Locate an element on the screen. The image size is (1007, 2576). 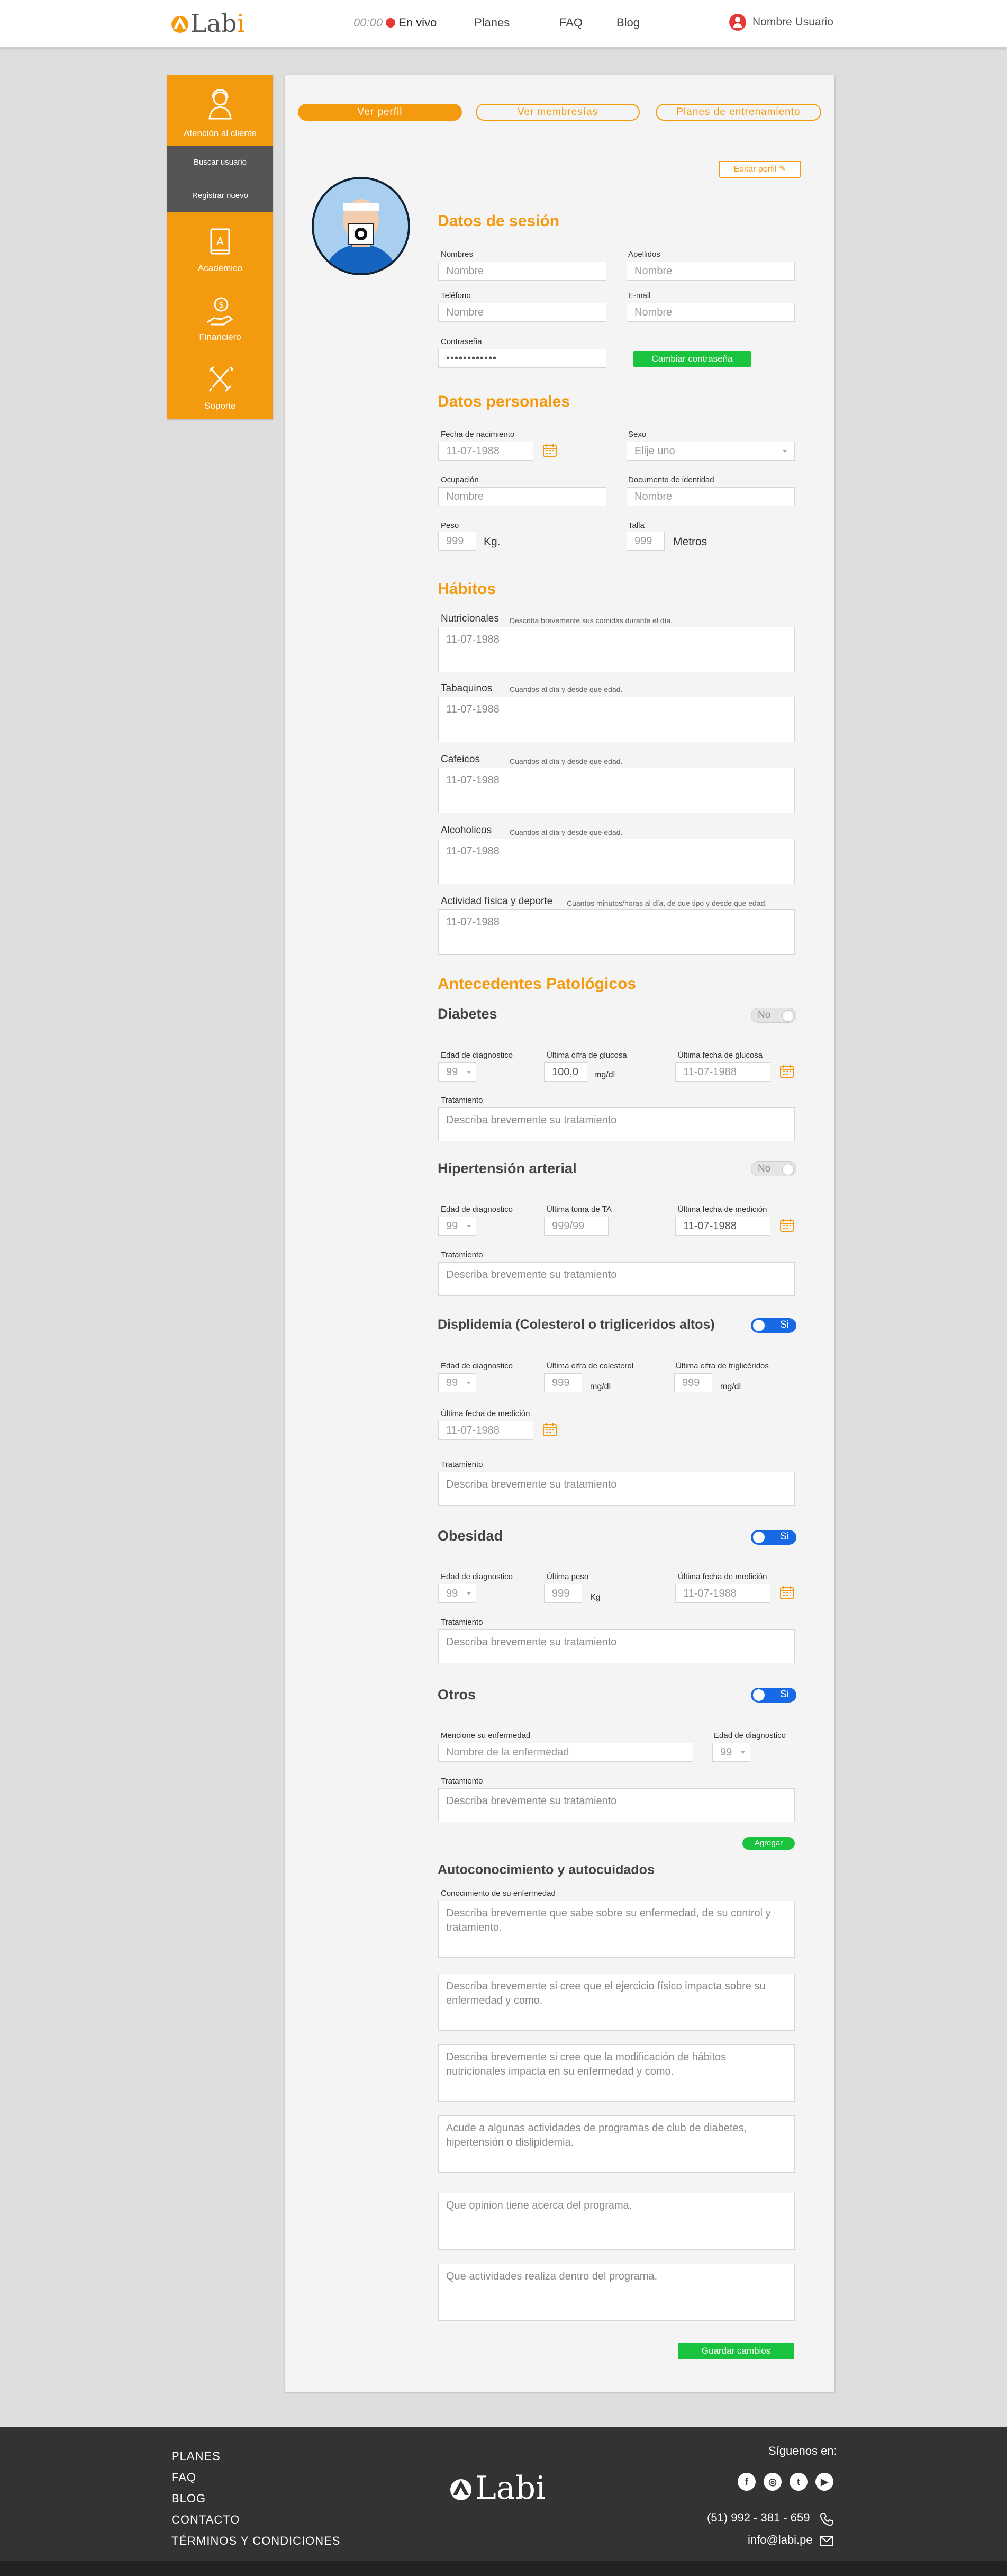
youtube-icon: ▶ is located at coordinates (824, 2482).